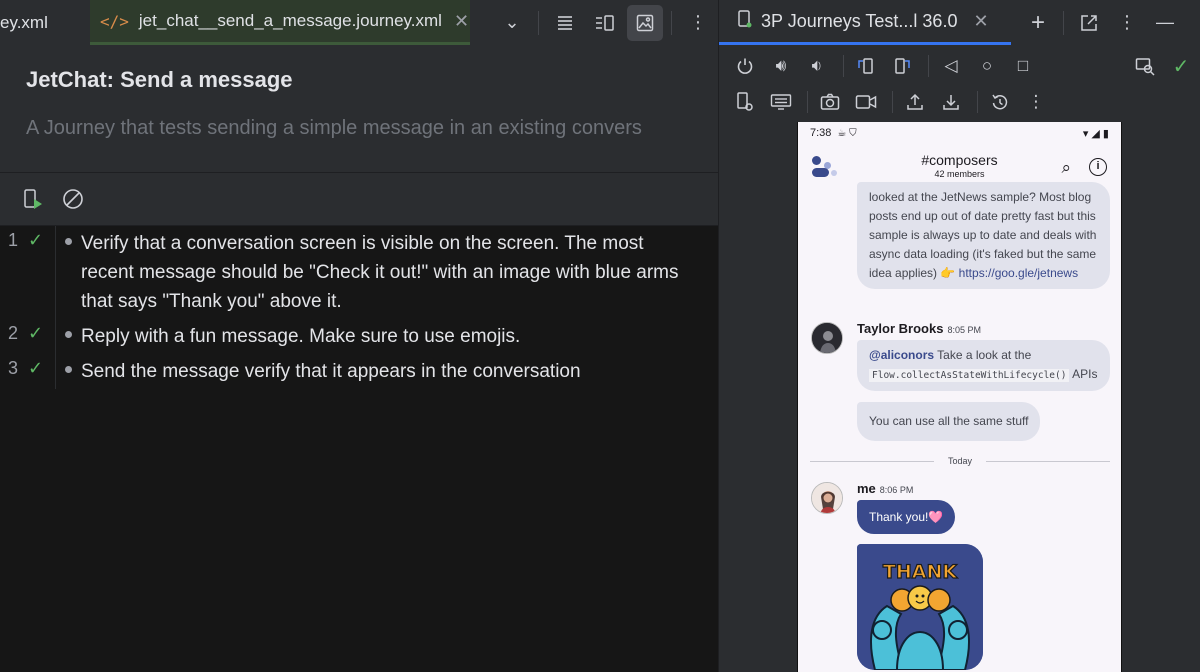  Describe the element at coordinates (964, 330) in the screenshot. I see `message-time: 8:05 PM` at that location.